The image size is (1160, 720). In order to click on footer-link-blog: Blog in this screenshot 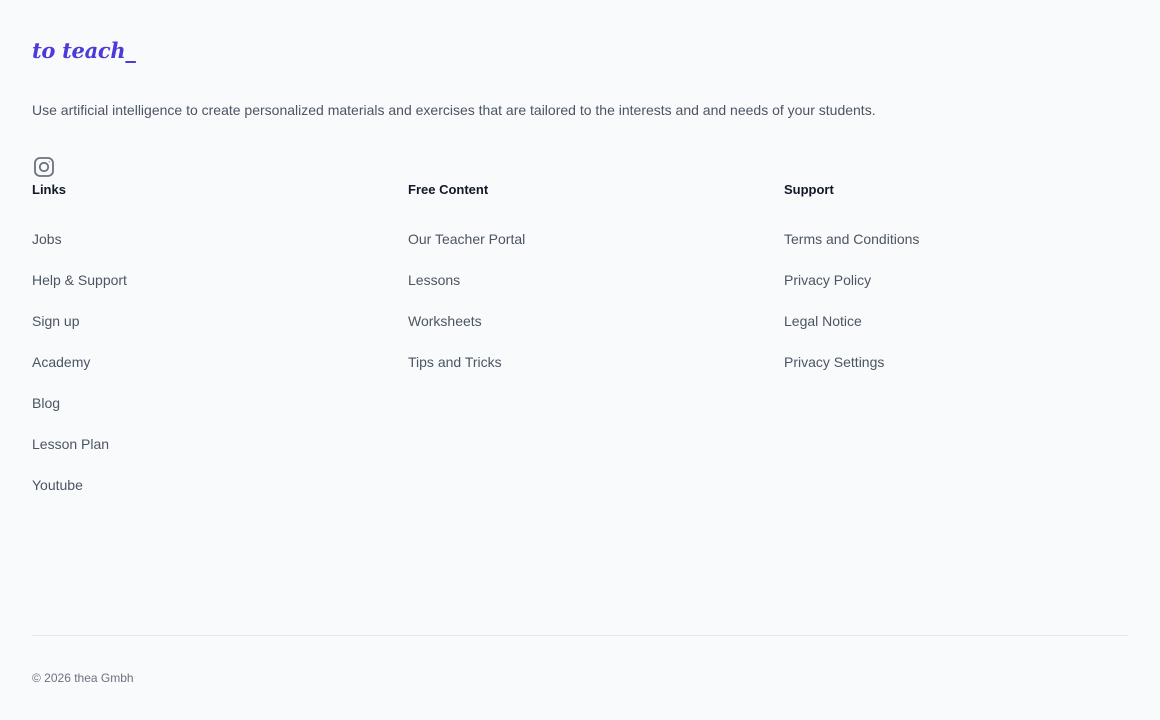, I will do `click(46, 403)`.